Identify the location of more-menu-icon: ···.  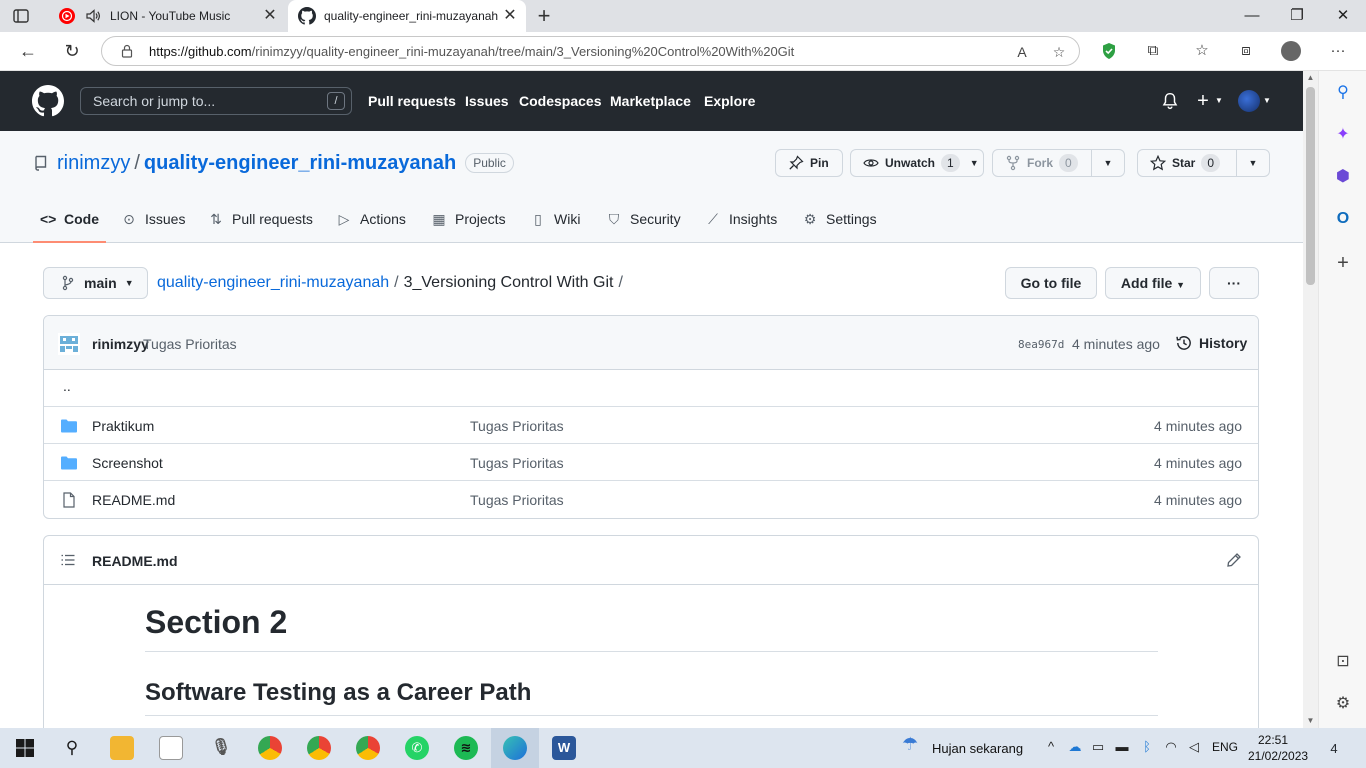
(1338, 51).